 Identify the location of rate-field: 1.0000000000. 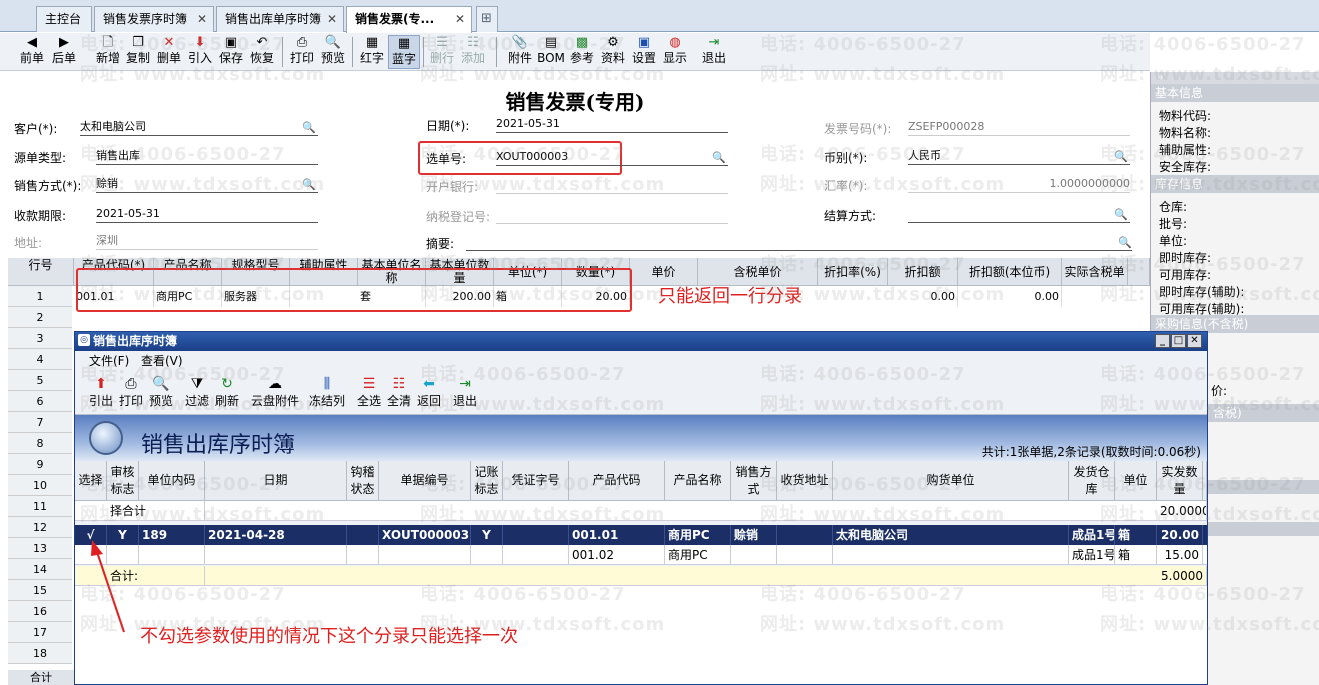
(1019, 185).